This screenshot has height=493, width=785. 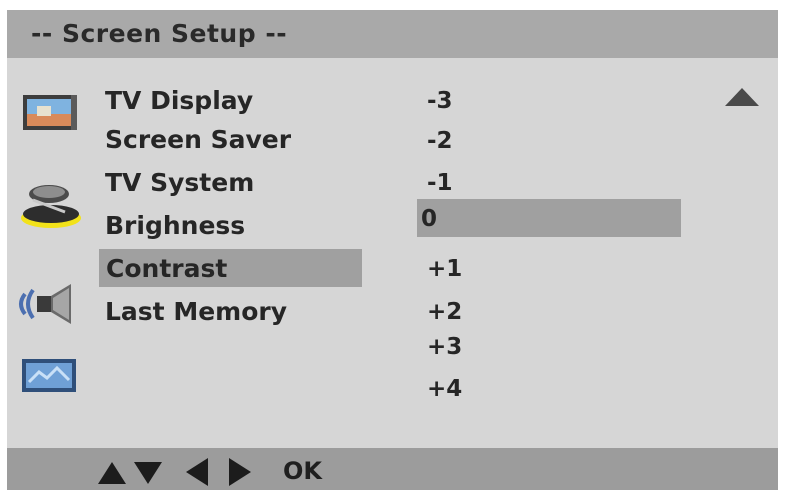 I want to click on menu-item-tv-system: TV System, so click(x=179, y=182).